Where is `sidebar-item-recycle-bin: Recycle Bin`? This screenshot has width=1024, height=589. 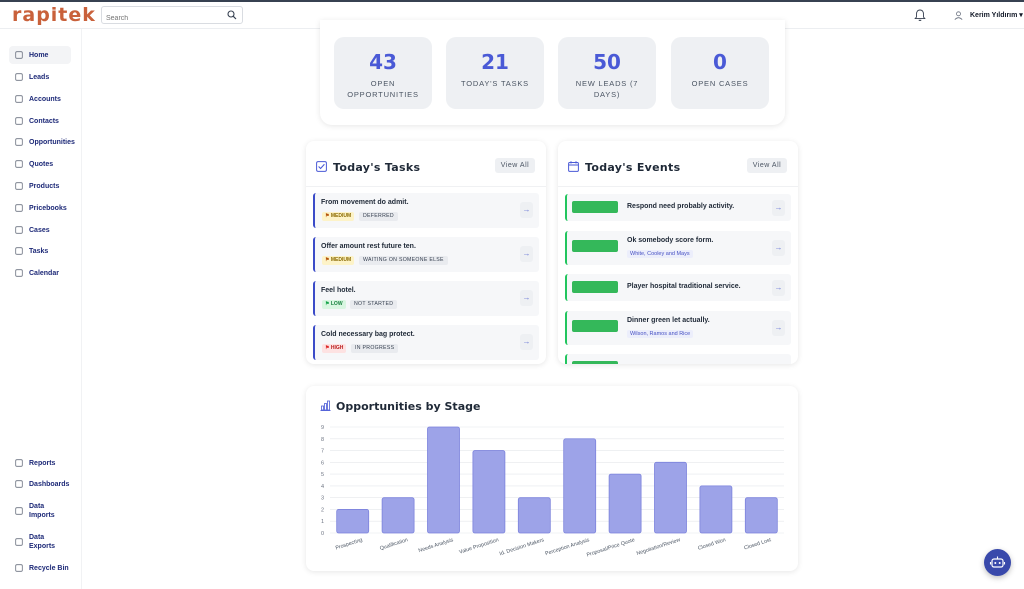
sidebar-item-recycle-bin: Recycle Bin is located at coordinates (40, 568).